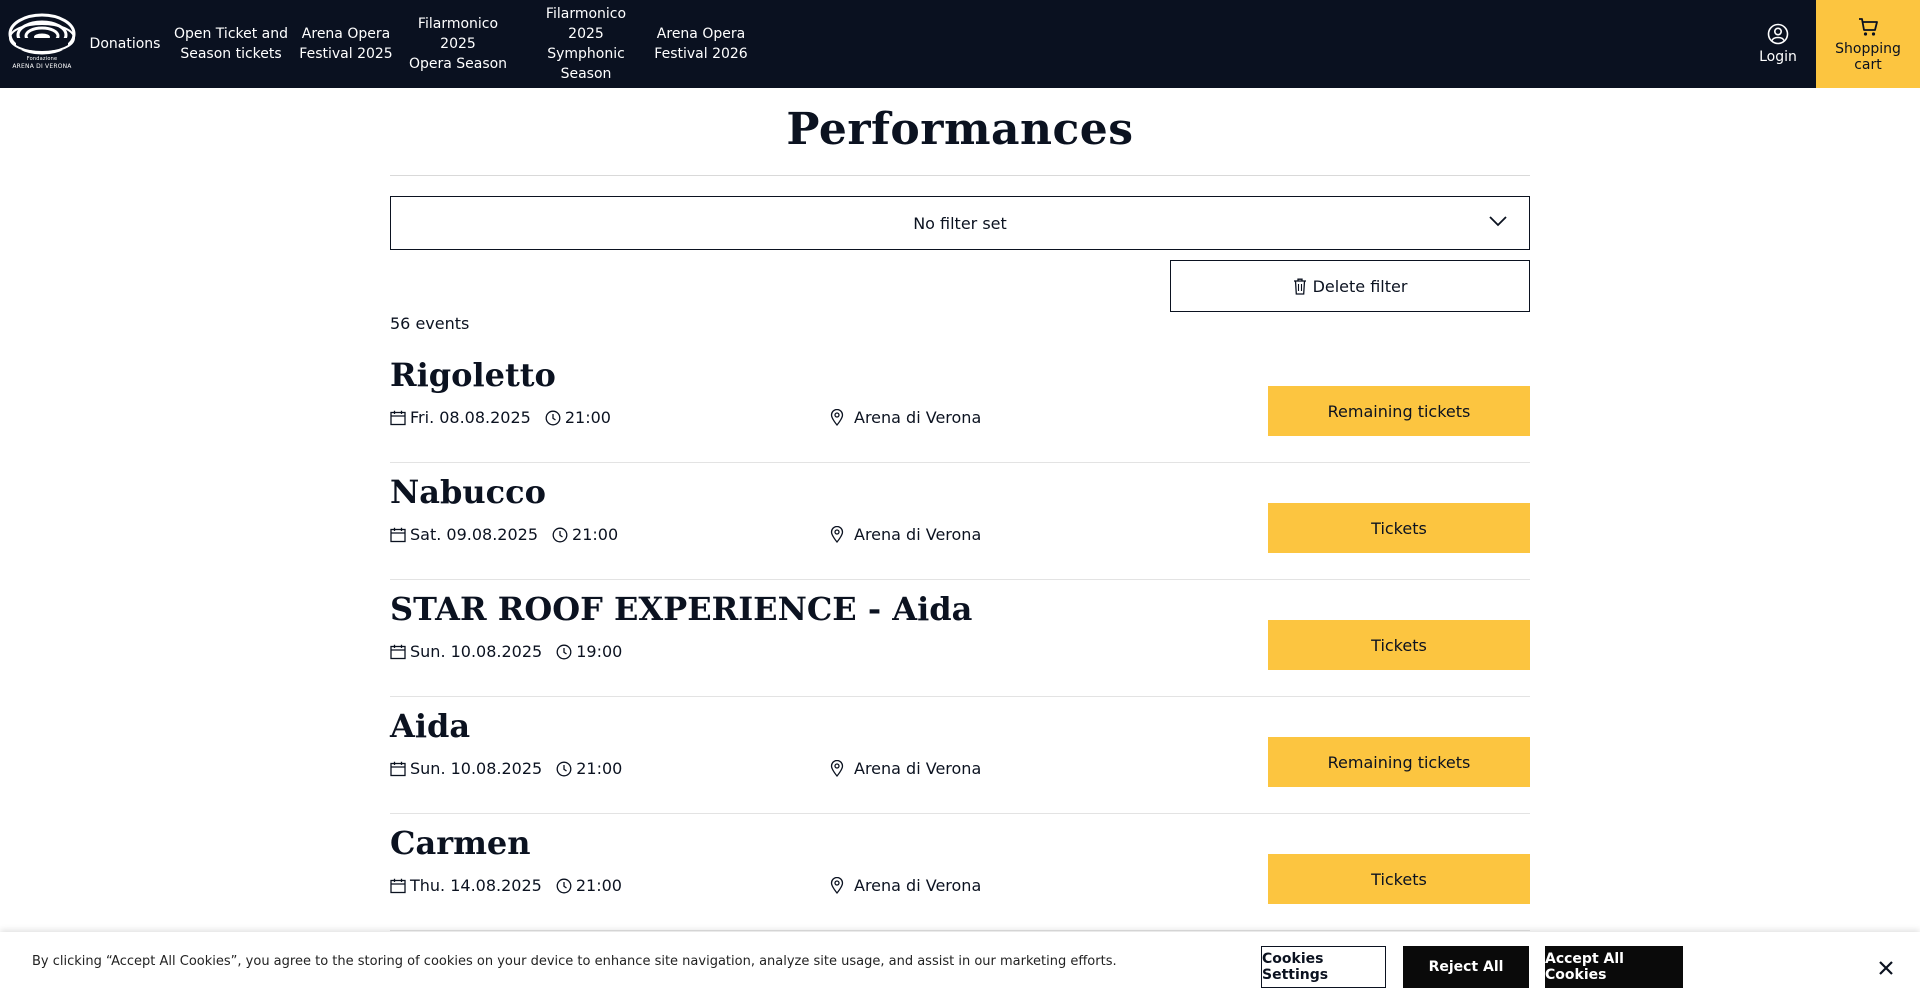 The width and height of the screenshot is (1920, 993). I want to click on nav-item-open-ticket: Open Ticket and Season tickets, so click(231, 44).